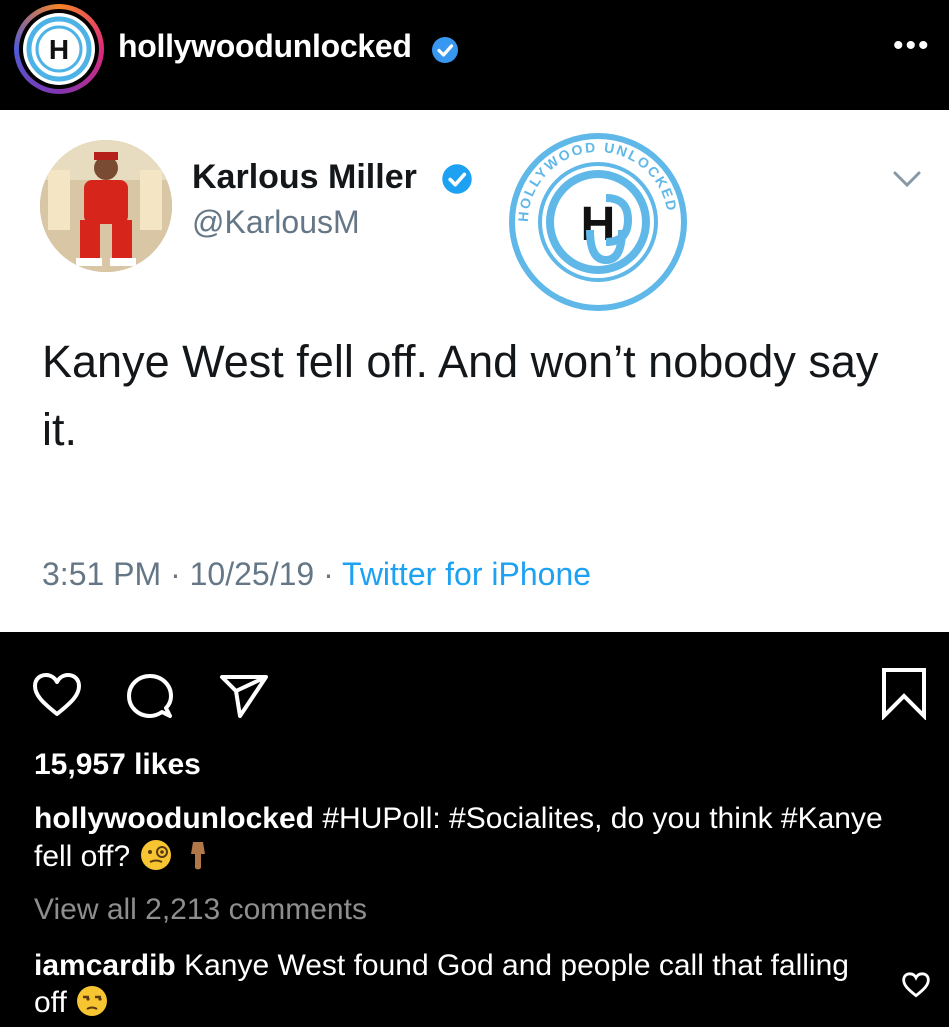  I want to click on unamused-face-emoji-icon, so click(92, 1001).